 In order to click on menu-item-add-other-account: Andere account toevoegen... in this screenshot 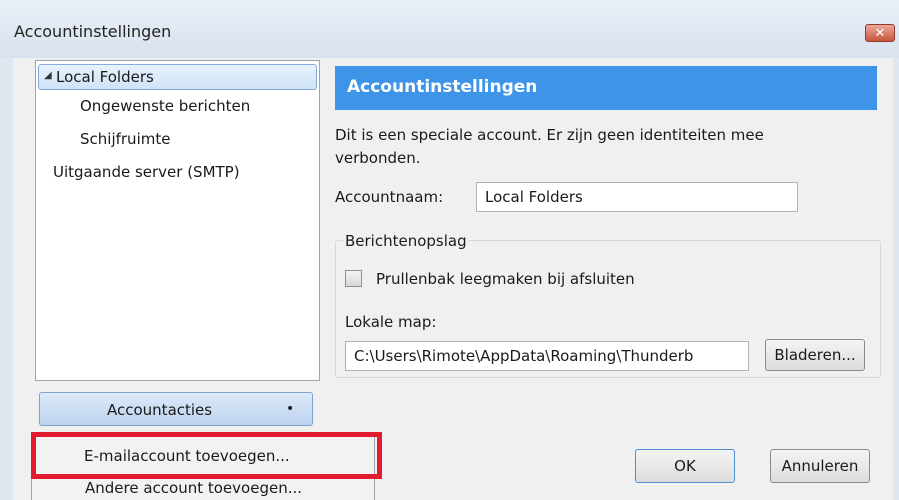, I will do `click(193, 488)`.